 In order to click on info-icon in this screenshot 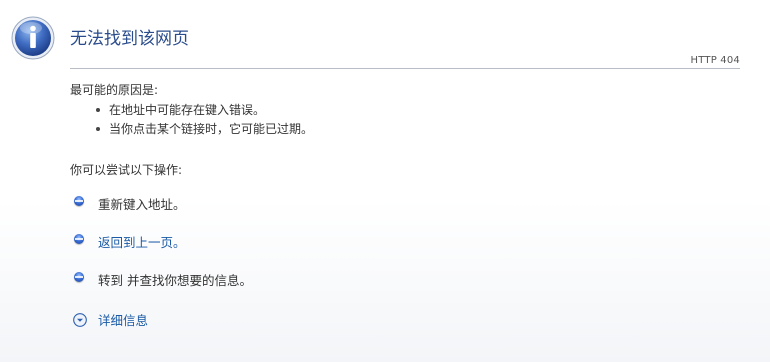, I will do `click(33, 38)`.